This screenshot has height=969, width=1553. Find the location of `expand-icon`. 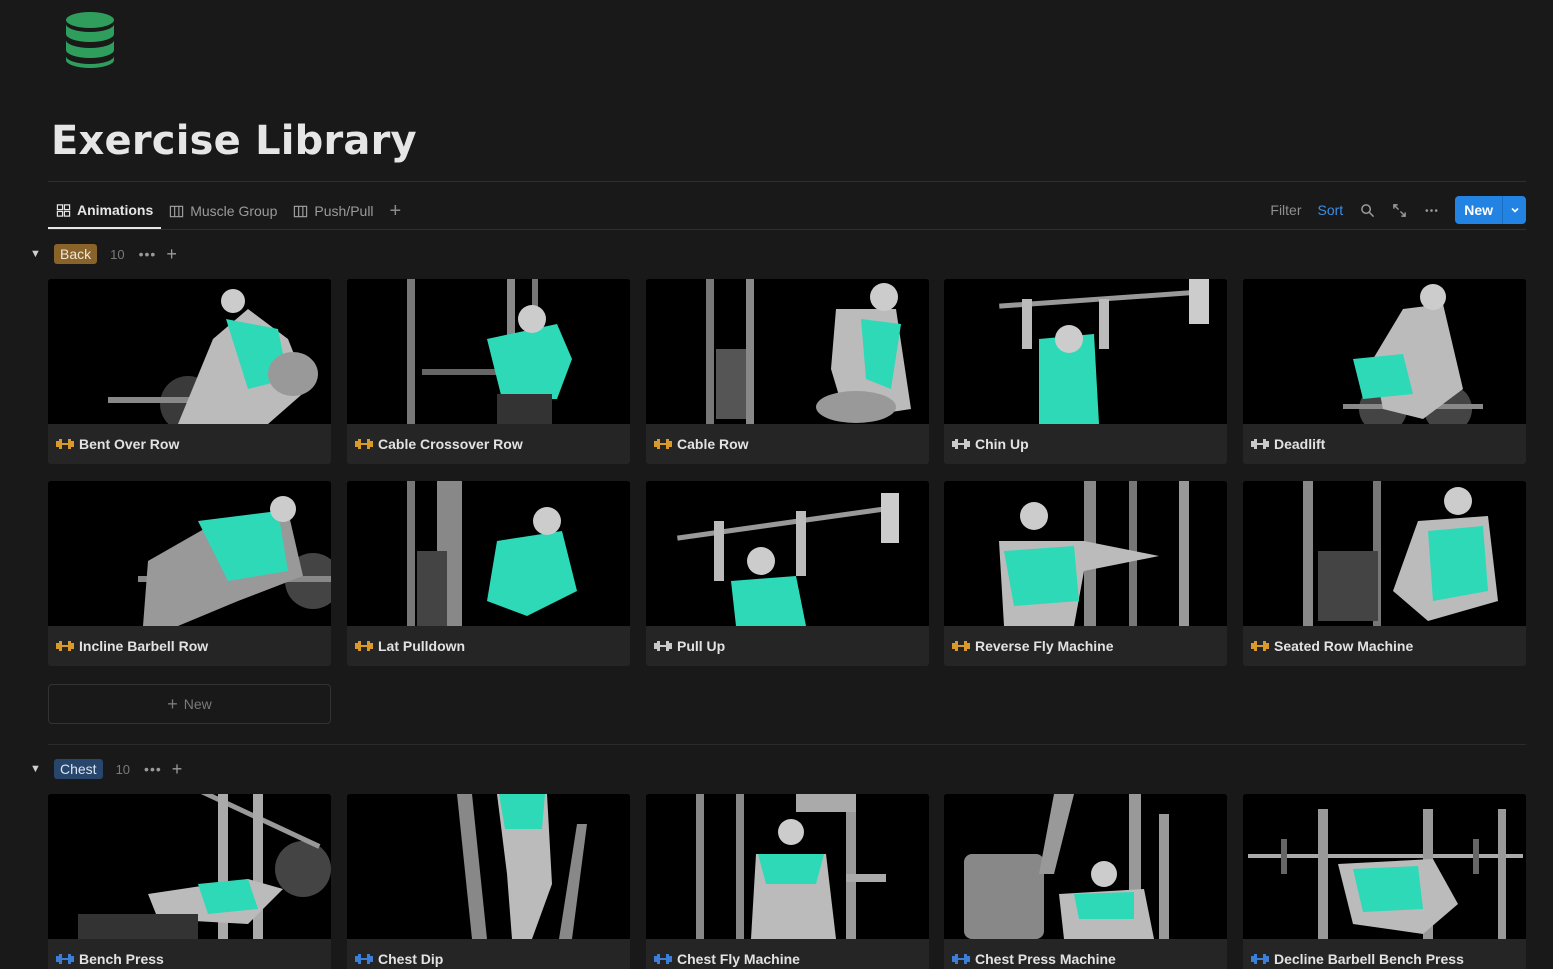

expand-icon is located at coordinates (1399, 210).